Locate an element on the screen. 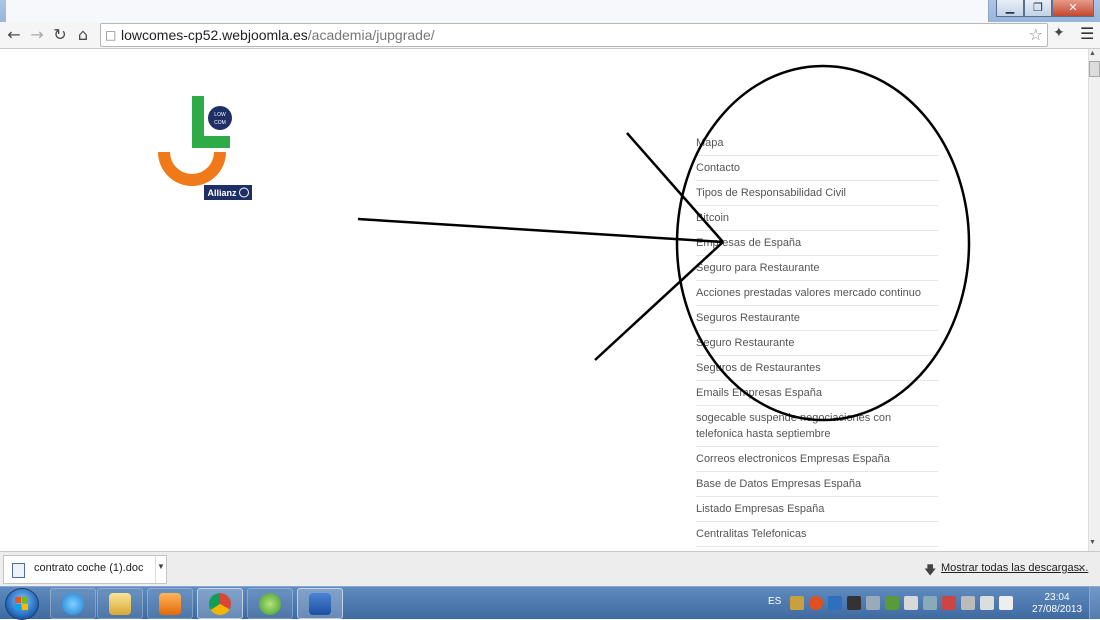  page-icon: □ is located at coordinates (111, 35).